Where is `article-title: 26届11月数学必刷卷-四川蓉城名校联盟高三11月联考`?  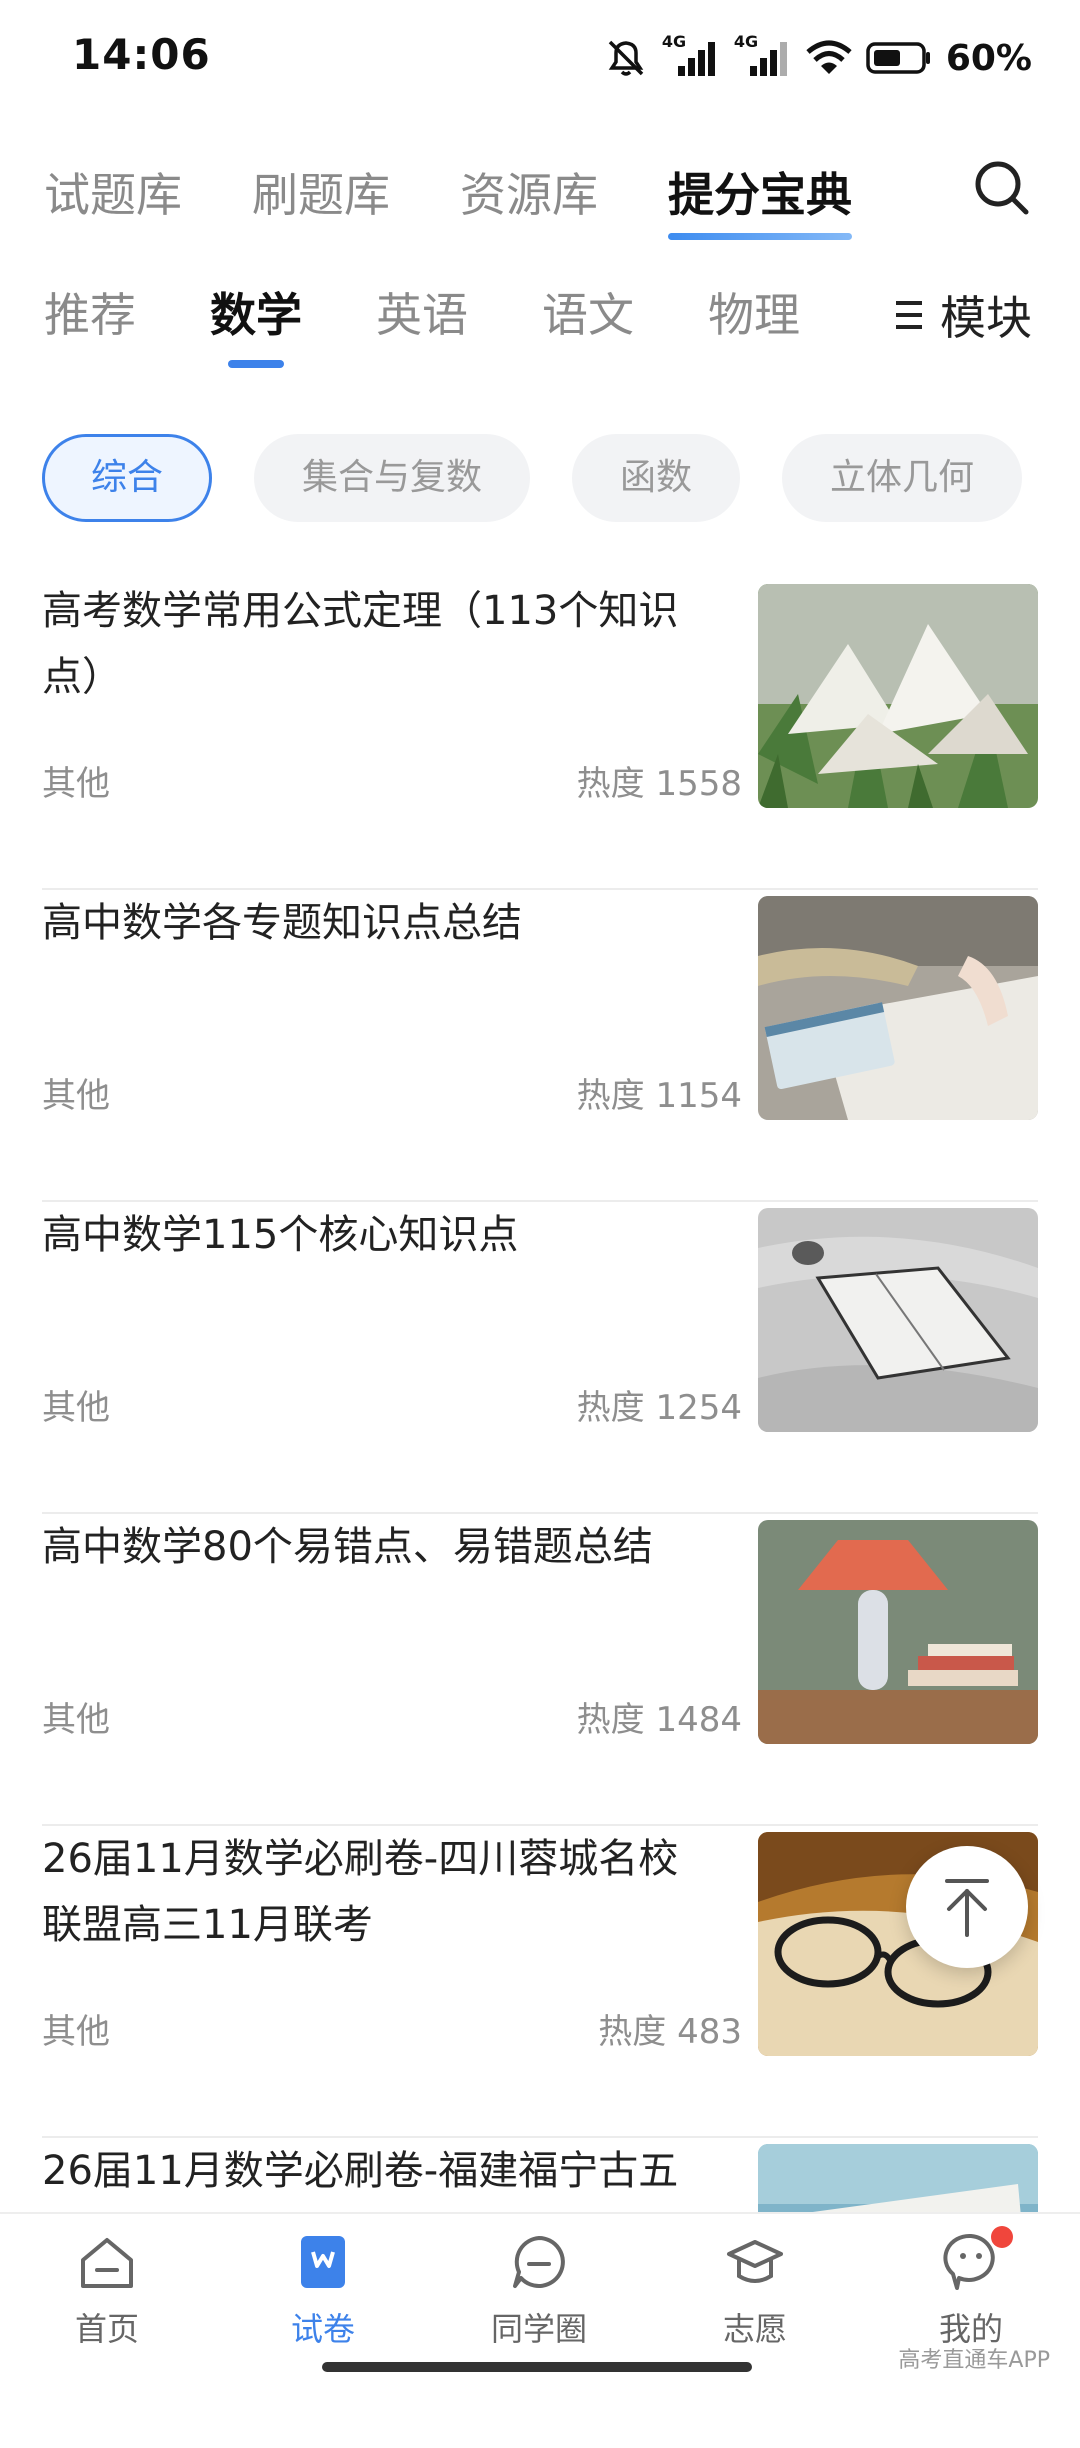
article-title: 26届11月数学必刷卷-四川蓉城名校联盟高三11月联考 is located at coordinates (360, 1892).